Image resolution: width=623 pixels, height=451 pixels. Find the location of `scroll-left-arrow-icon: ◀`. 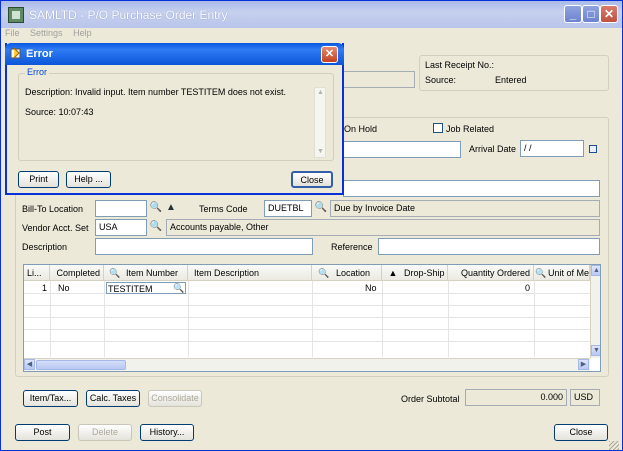

scroll-left-arrow-icon: ◀ is located at coordinates (29, 364).